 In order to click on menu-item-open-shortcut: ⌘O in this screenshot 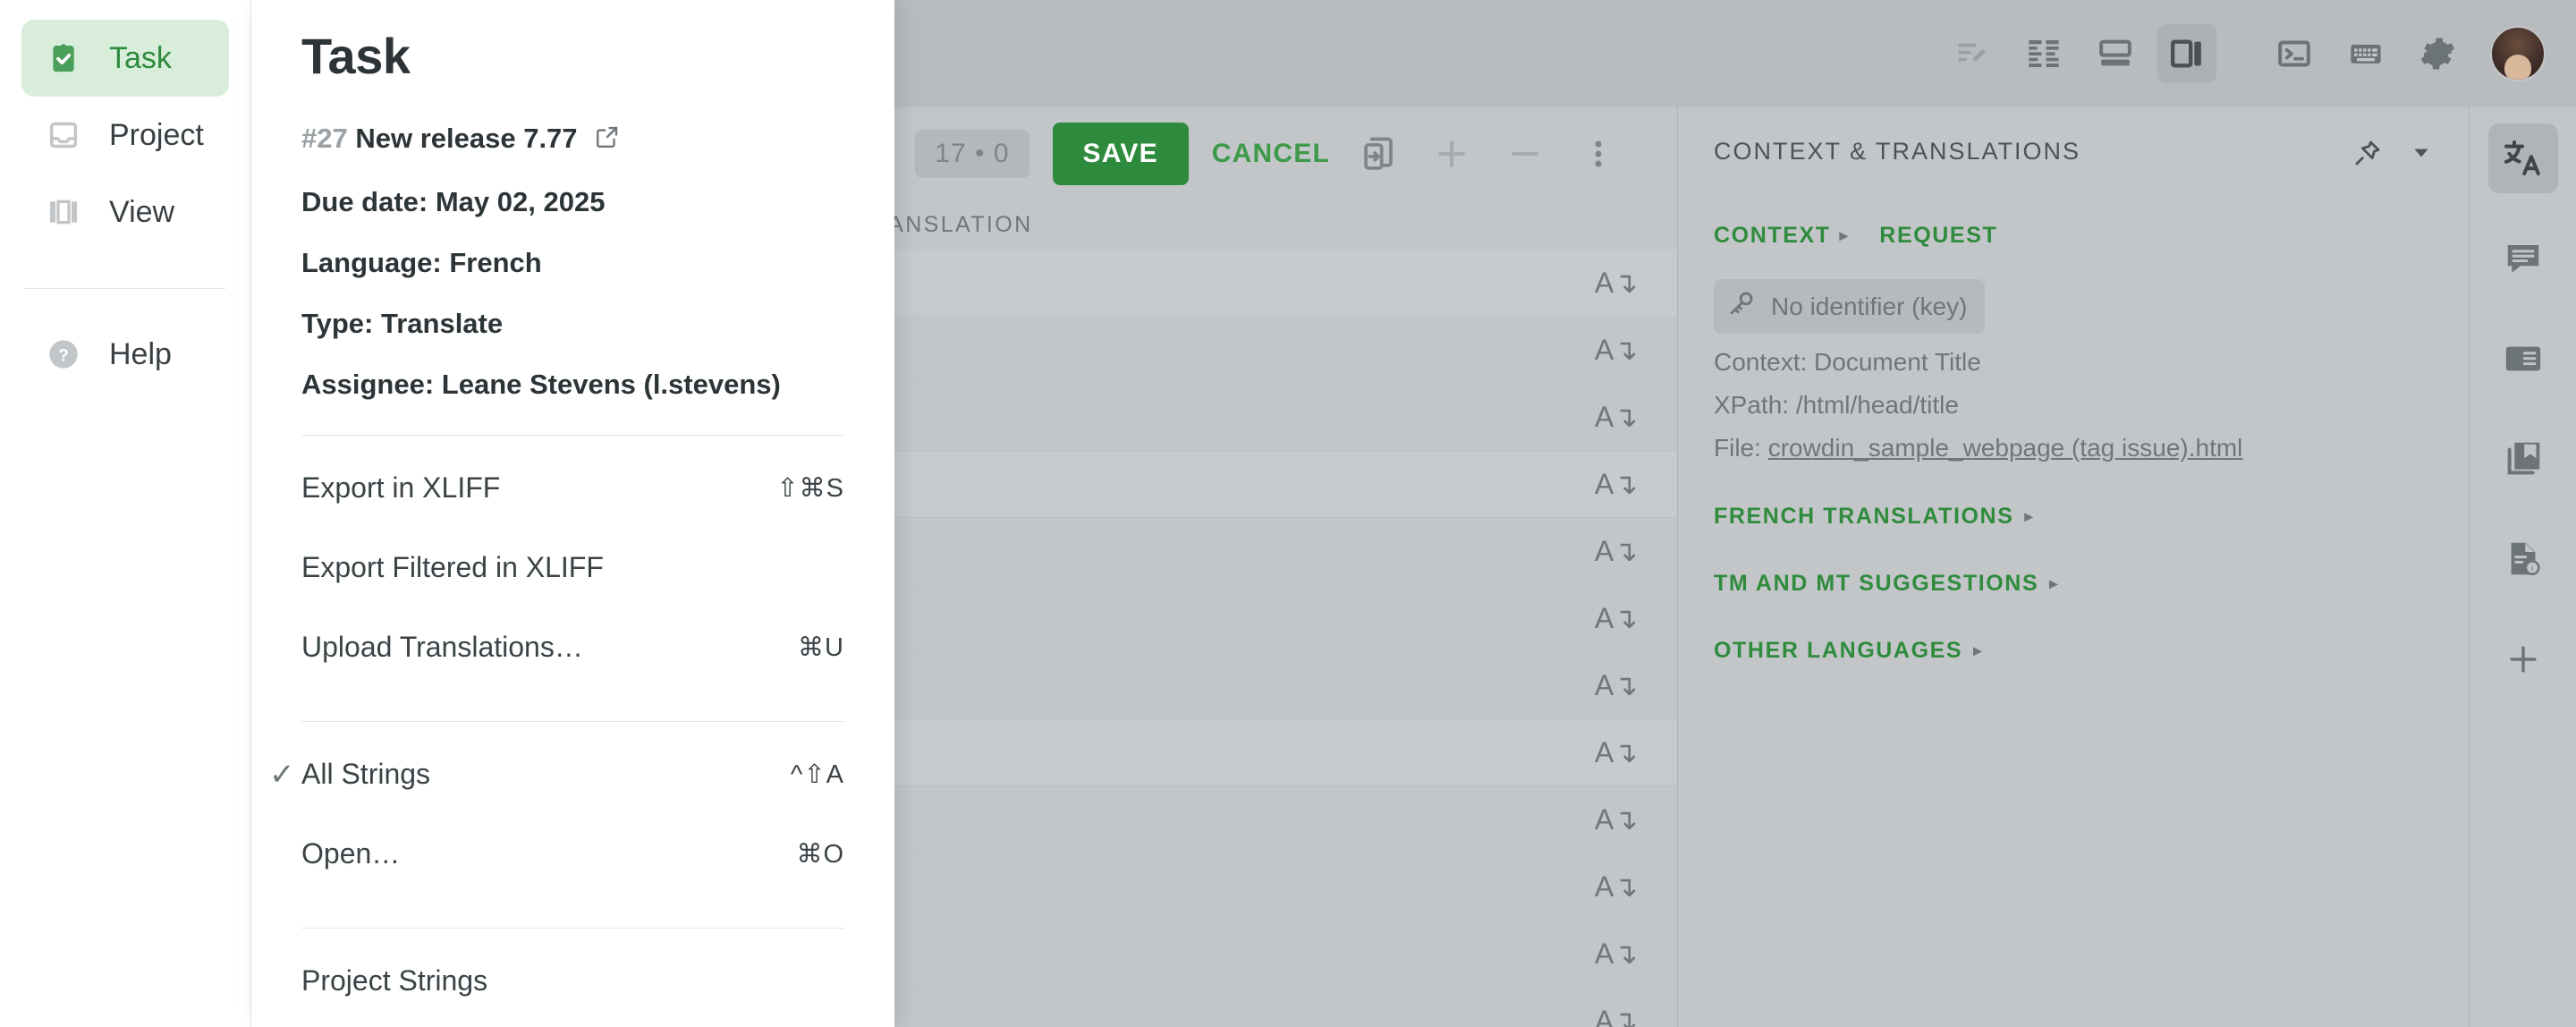, I will do `click(820, 854)`.